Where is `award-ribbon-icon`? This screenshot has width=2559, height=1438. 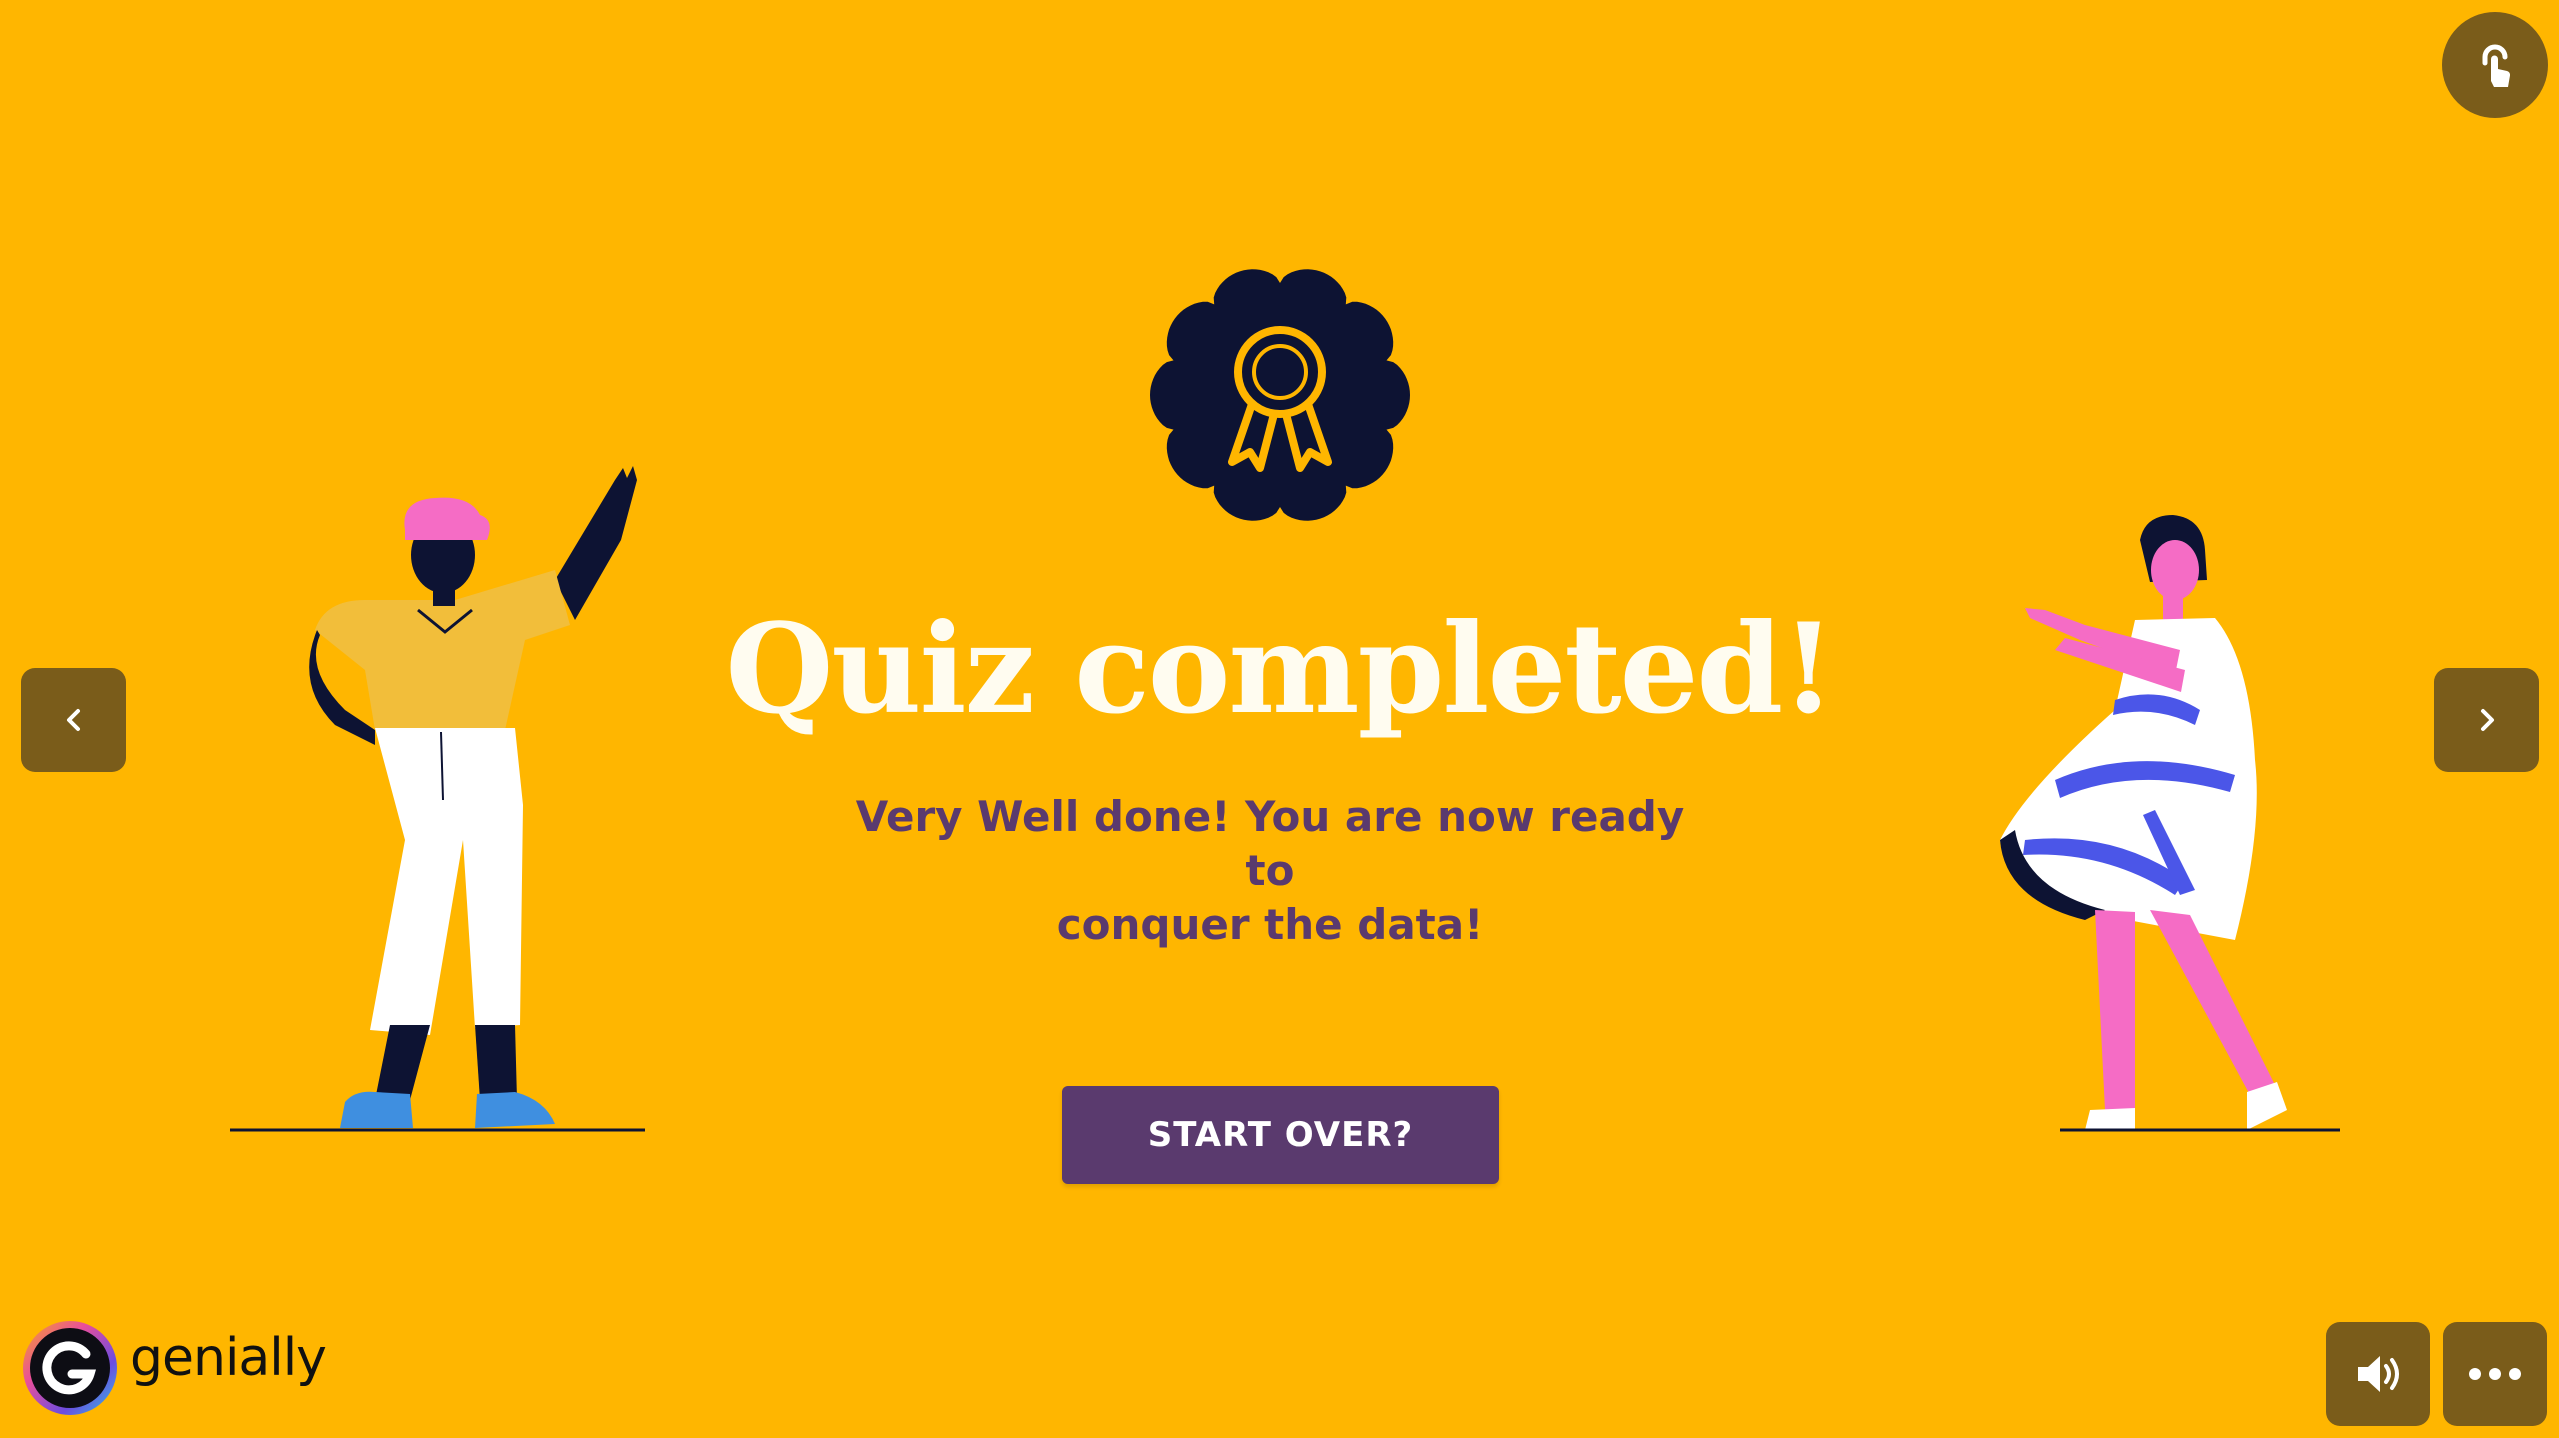 award-ribbon-icon is located at coordinates (1280, 395).